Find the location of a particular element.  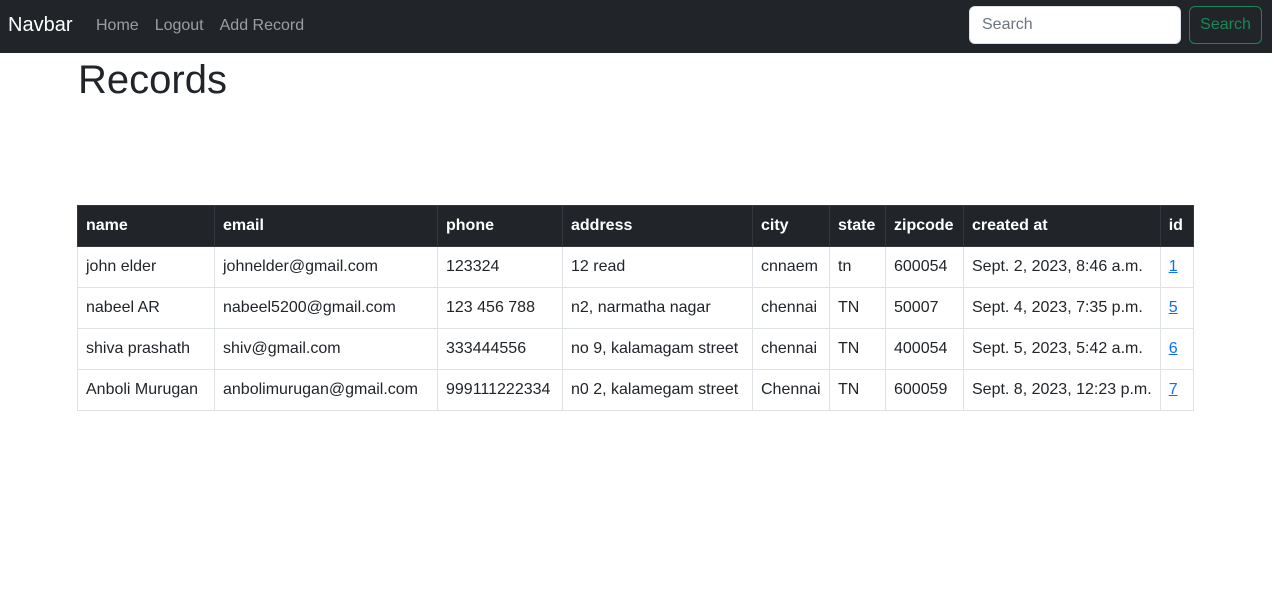

record-id-link: 1 is located at coordinates (1173, 266).